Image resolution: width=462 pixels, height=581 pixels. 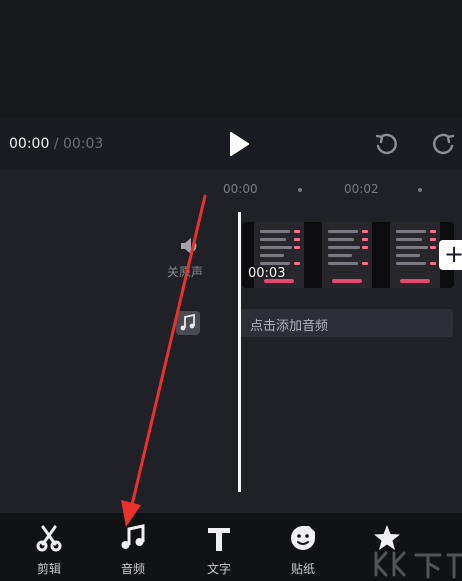 I want to click on plus-icon: +, so click(x=452, y=254).